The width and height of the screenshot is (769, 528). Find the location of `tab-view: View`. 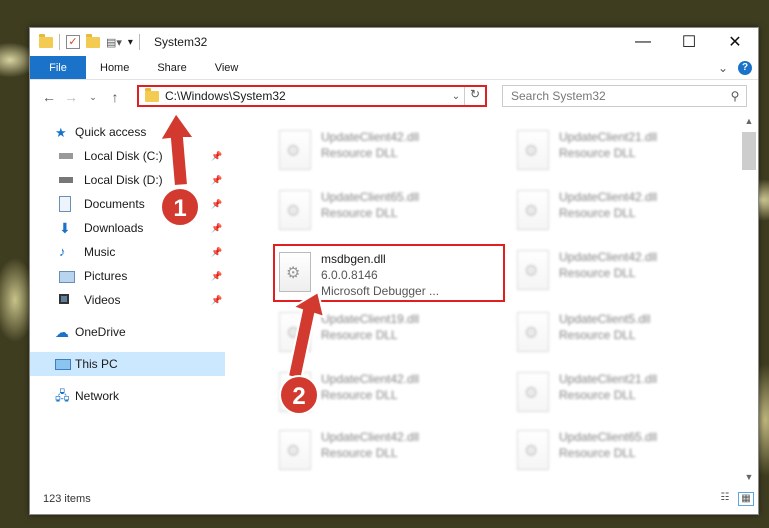

tab-view: View is located at coordinates (227, 67).